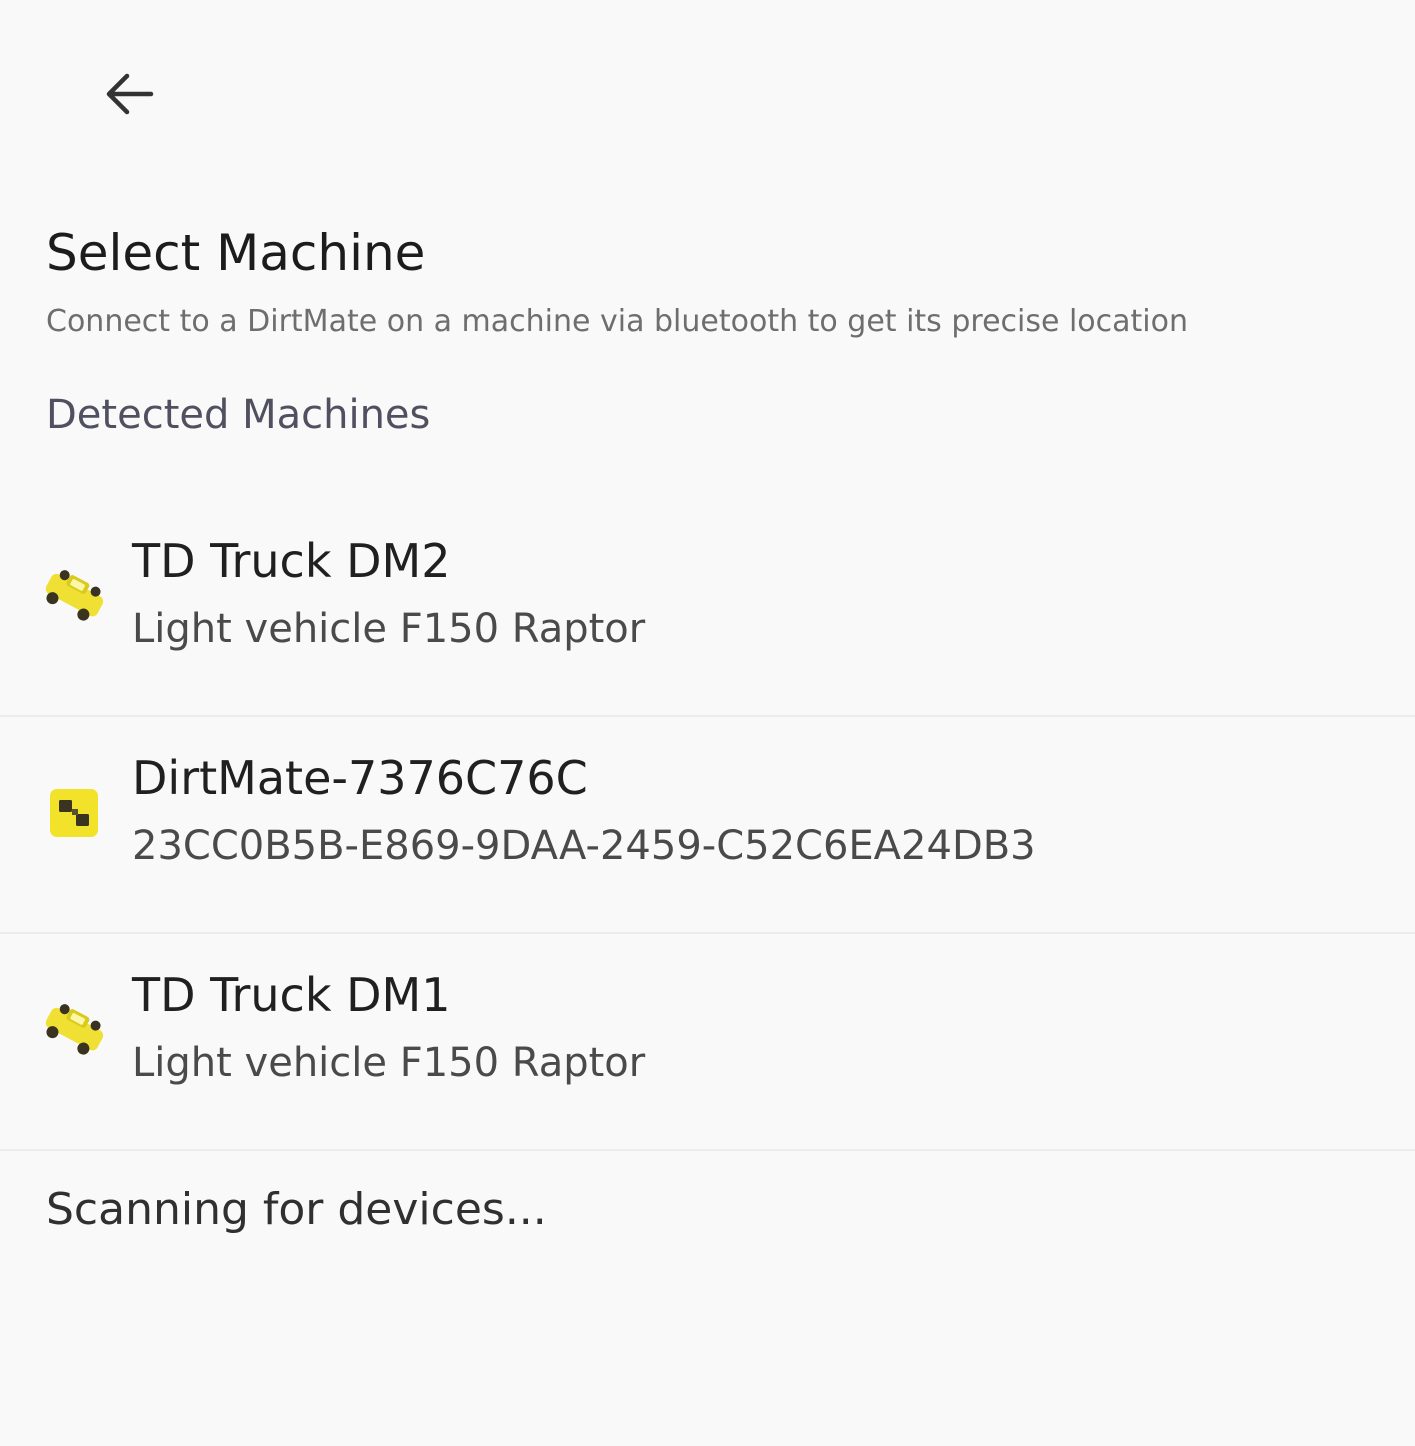  I want to click on machine-description: 23CC0B5B-E869-9DAA-2459-C52C6EA24DB3, so click(584, 846).